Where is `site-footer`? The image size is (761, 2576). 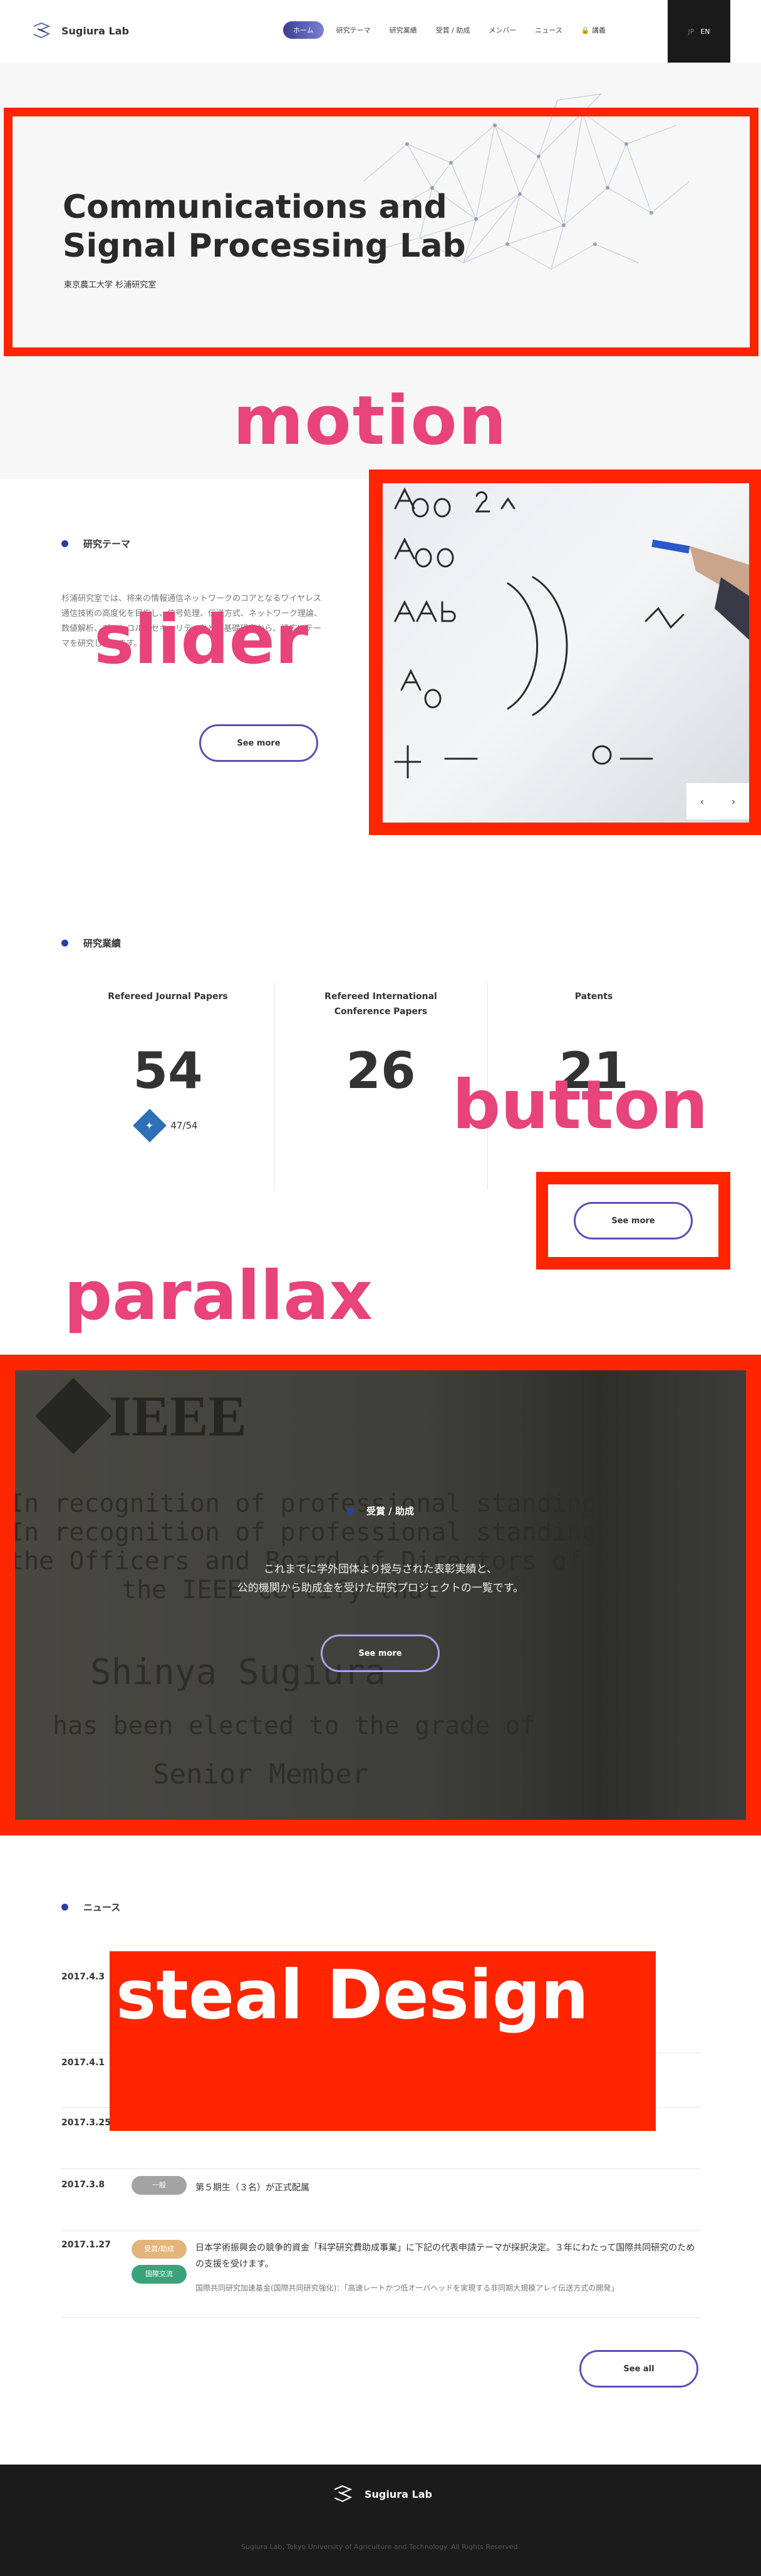 site-footer is located at coordinates (380, 2520).